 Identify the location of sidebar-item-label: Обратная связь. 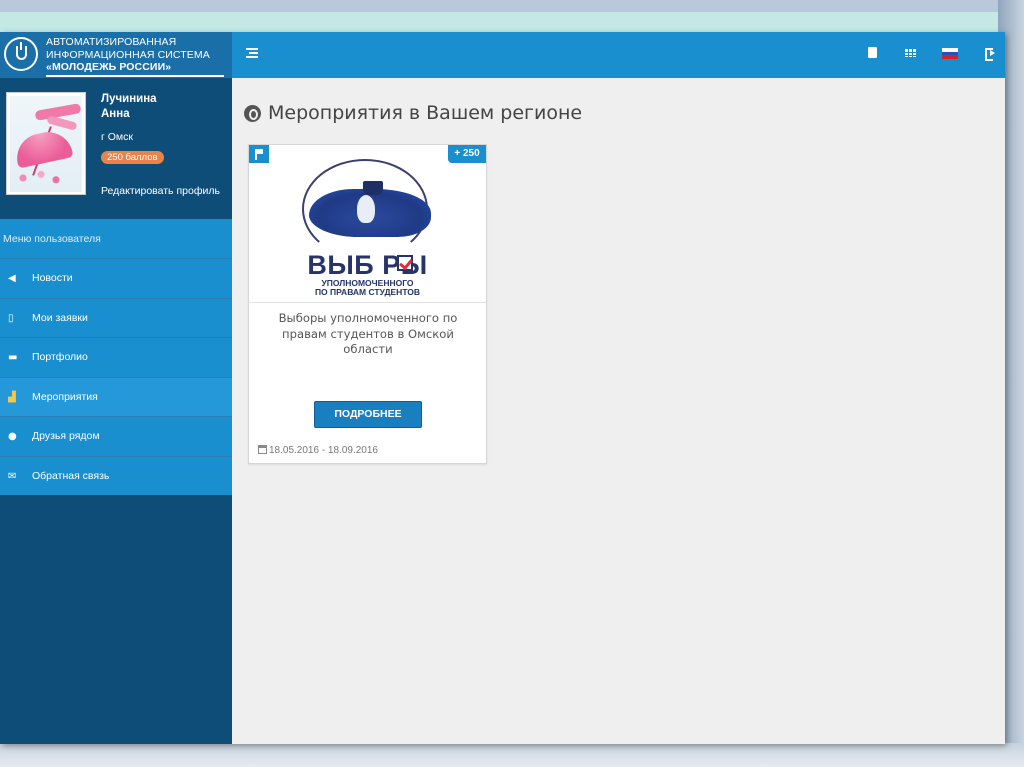
(71, 475).